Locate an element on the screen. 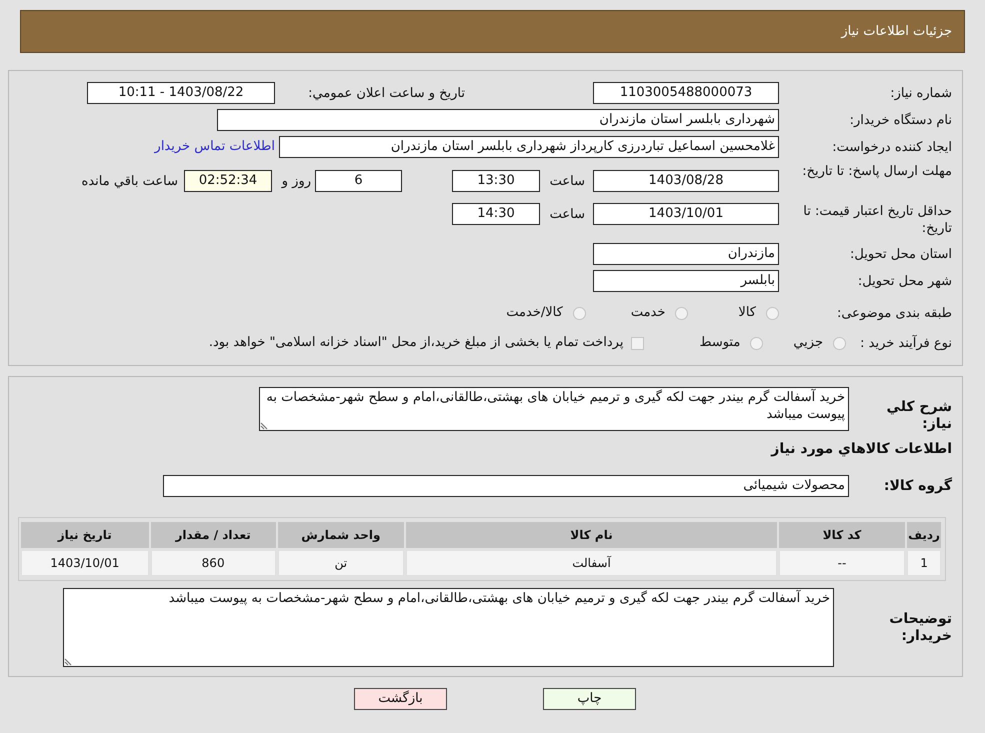 The image size is (985, 733). back-button: بازگشت is located at coordinates (400, 699).